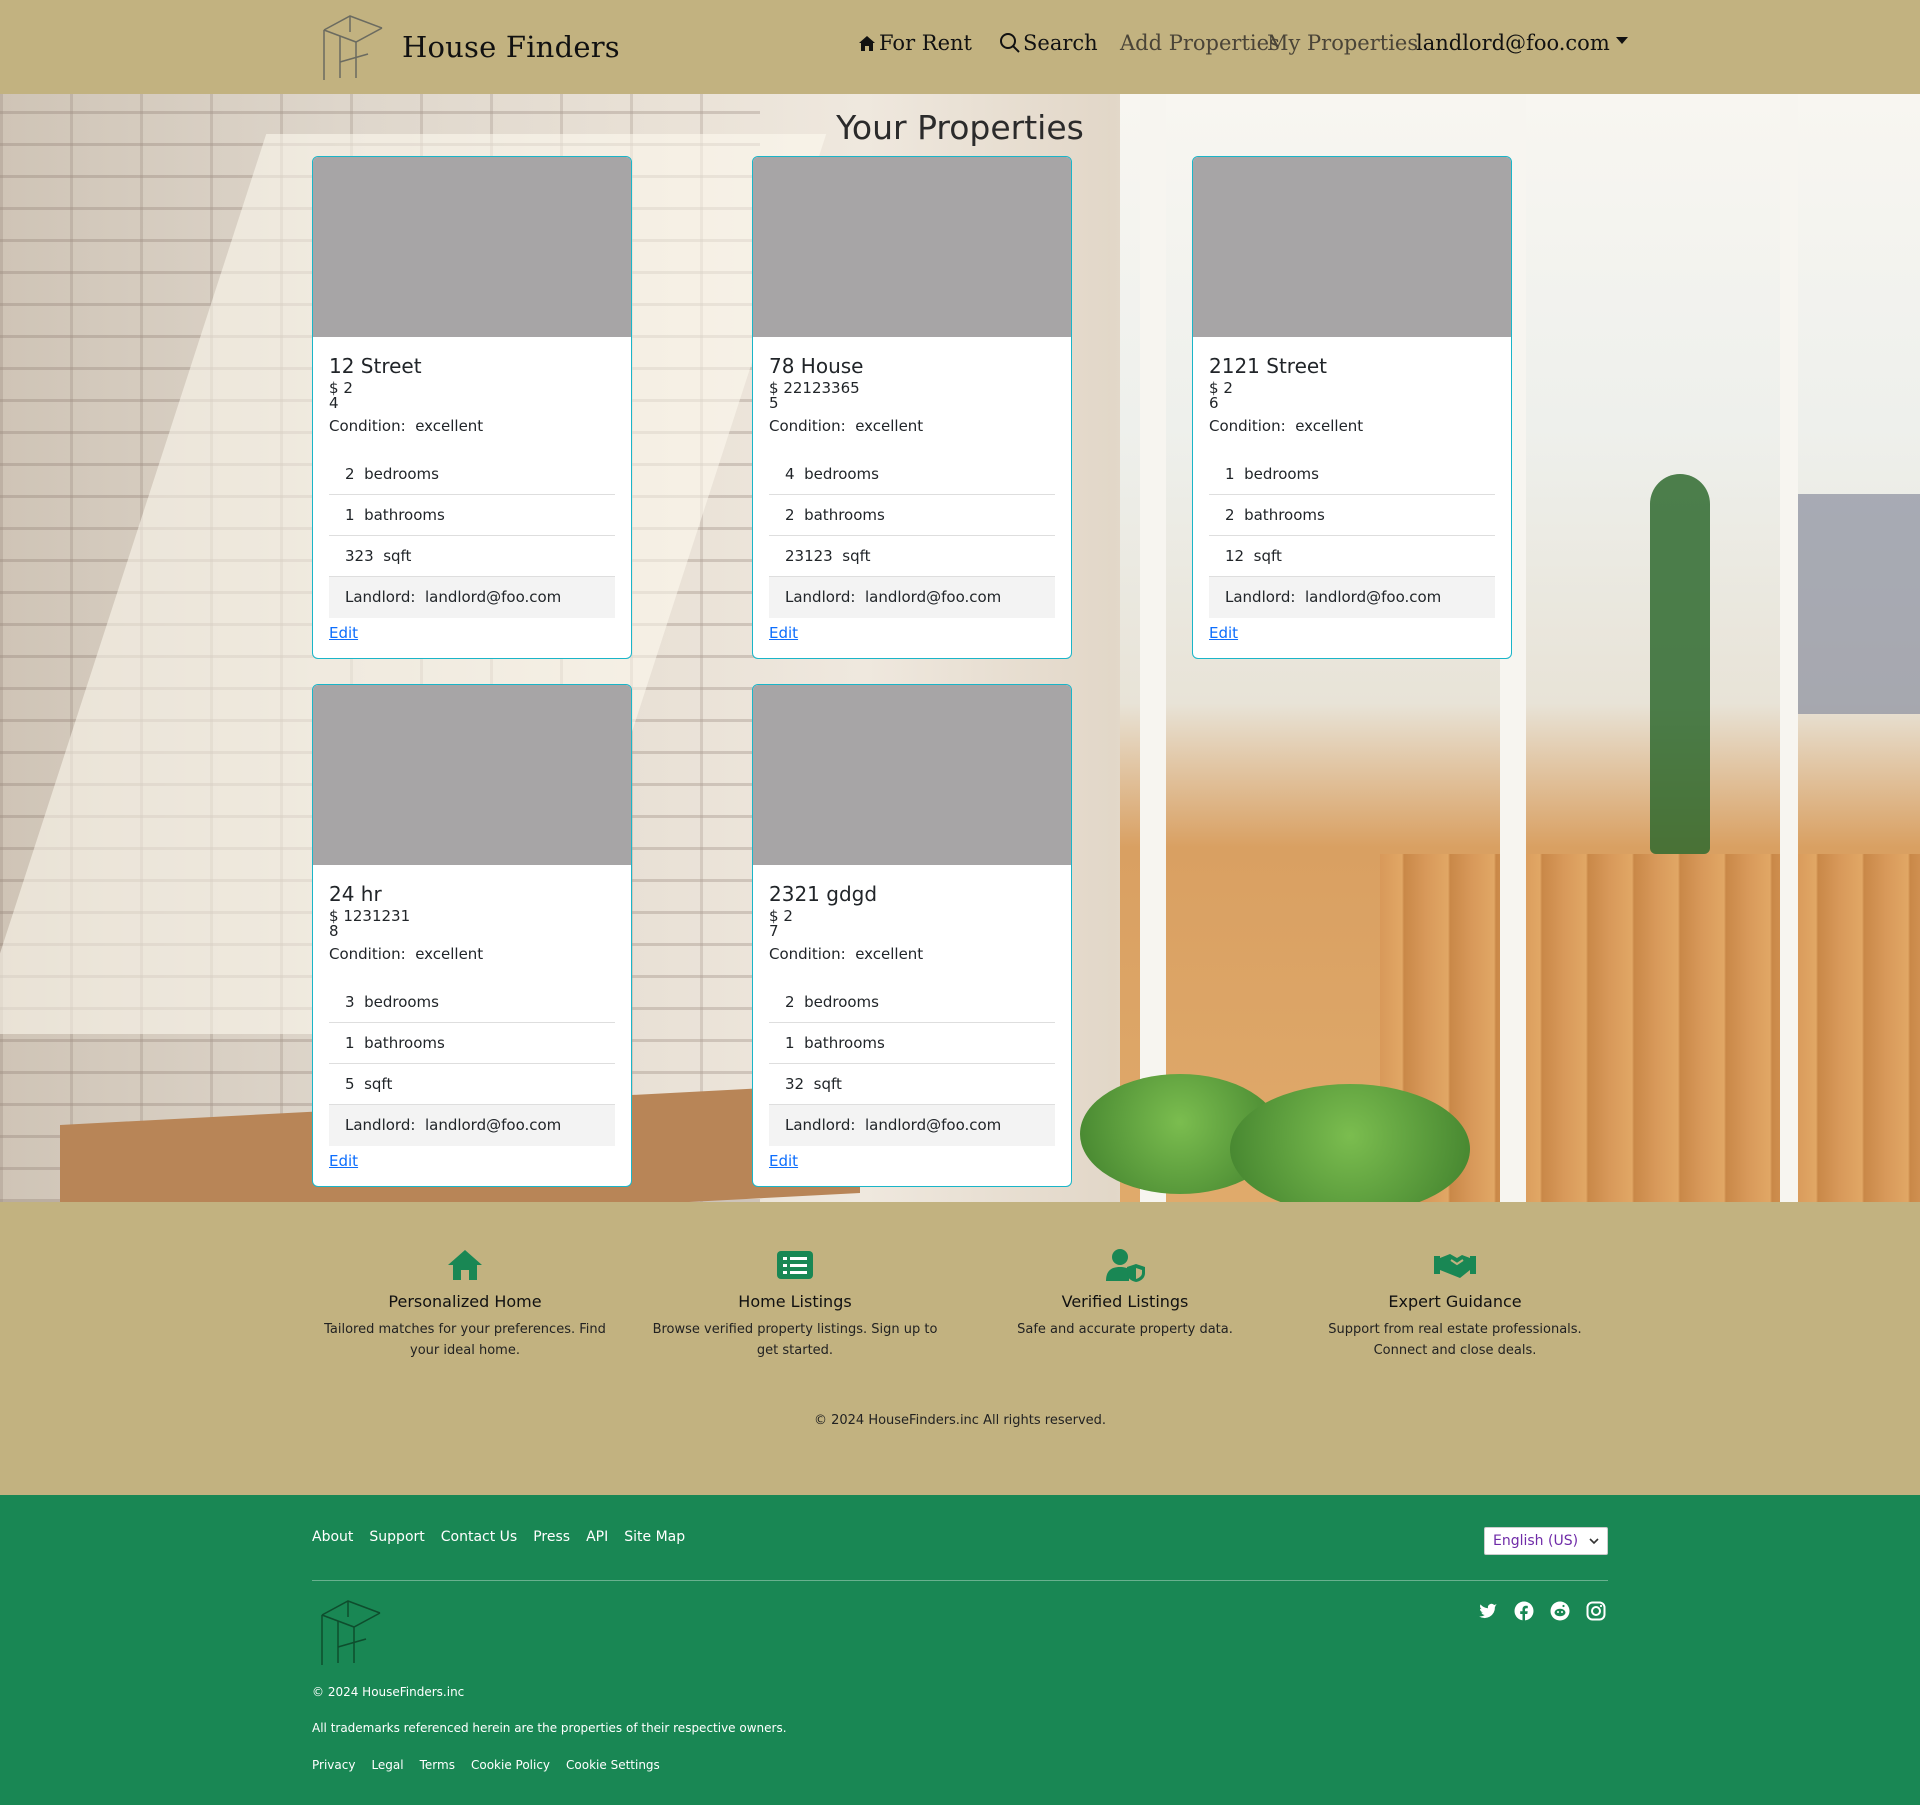 The image size is (1920, 1805). I want to click on bedrooms-value: 1, so click(1230, 474).